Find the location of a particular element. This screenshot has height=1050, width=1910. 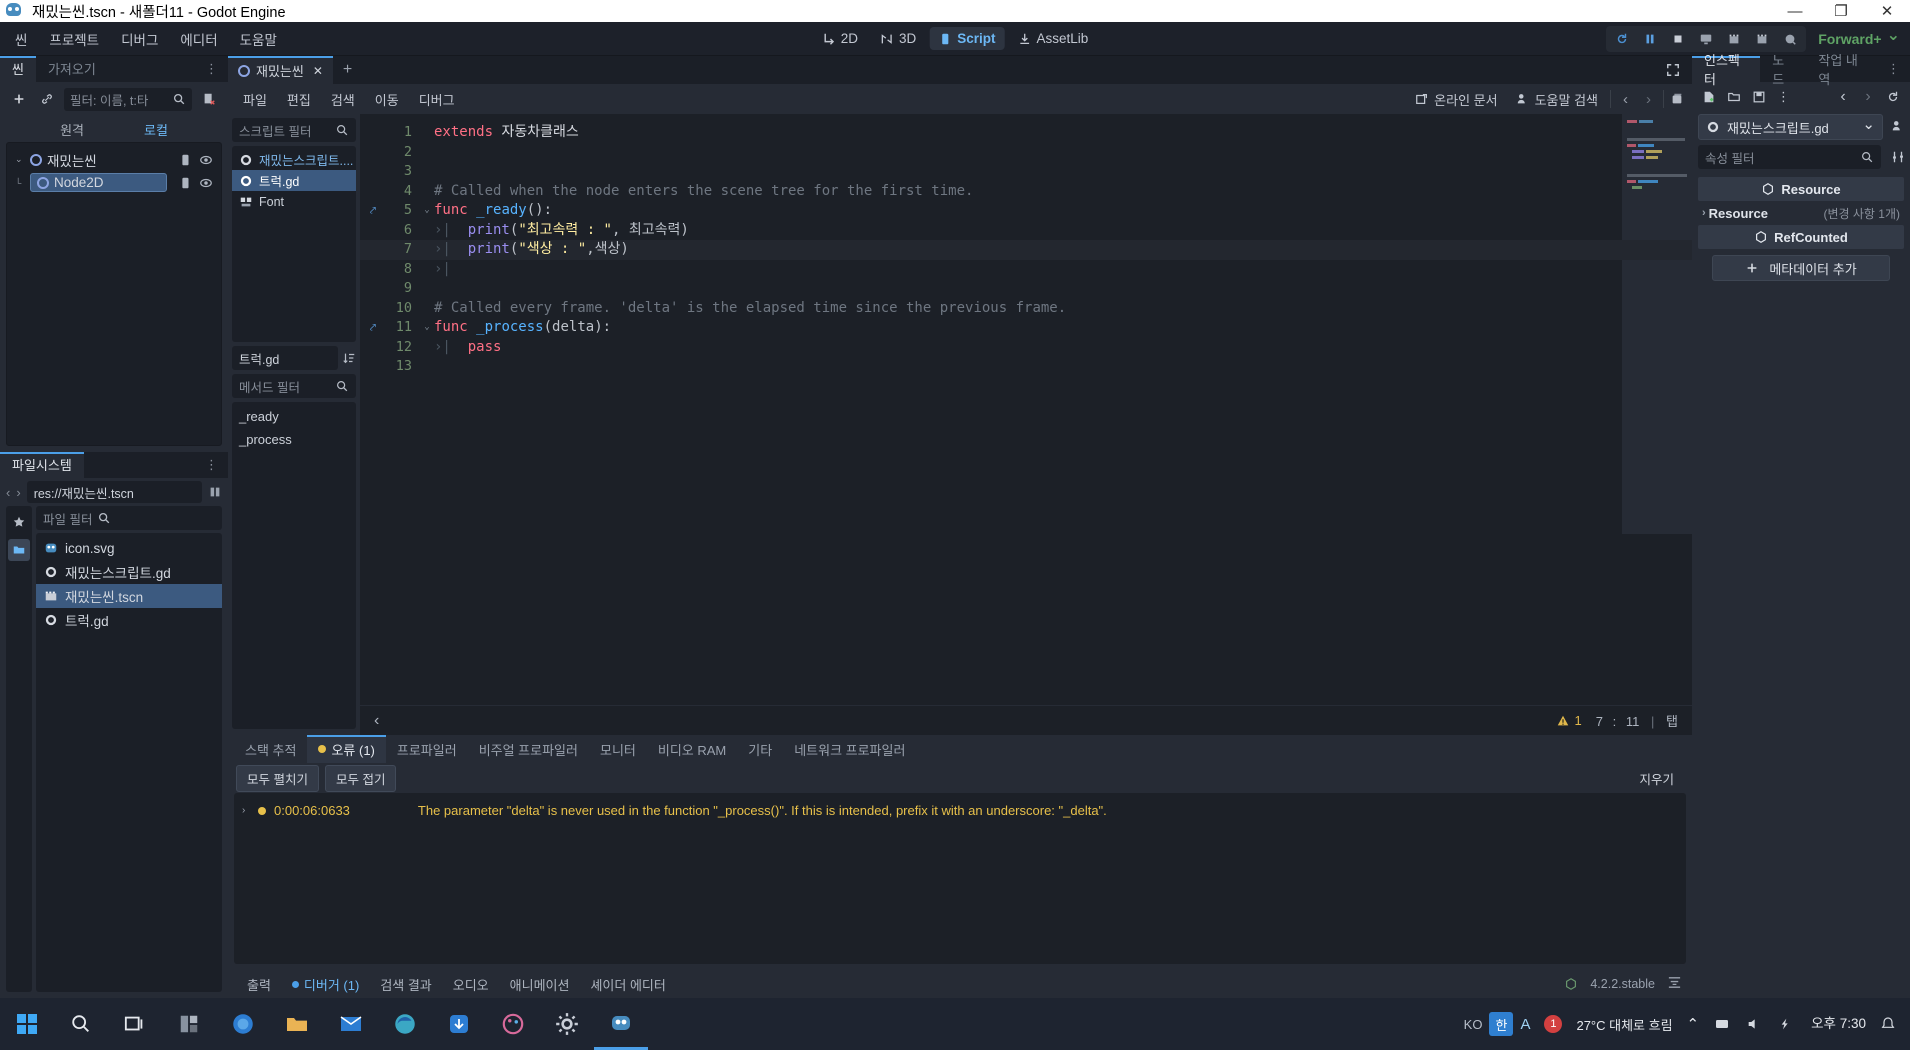

tools-menu-icon: ⋮ is located at coordinates (1784, 97).